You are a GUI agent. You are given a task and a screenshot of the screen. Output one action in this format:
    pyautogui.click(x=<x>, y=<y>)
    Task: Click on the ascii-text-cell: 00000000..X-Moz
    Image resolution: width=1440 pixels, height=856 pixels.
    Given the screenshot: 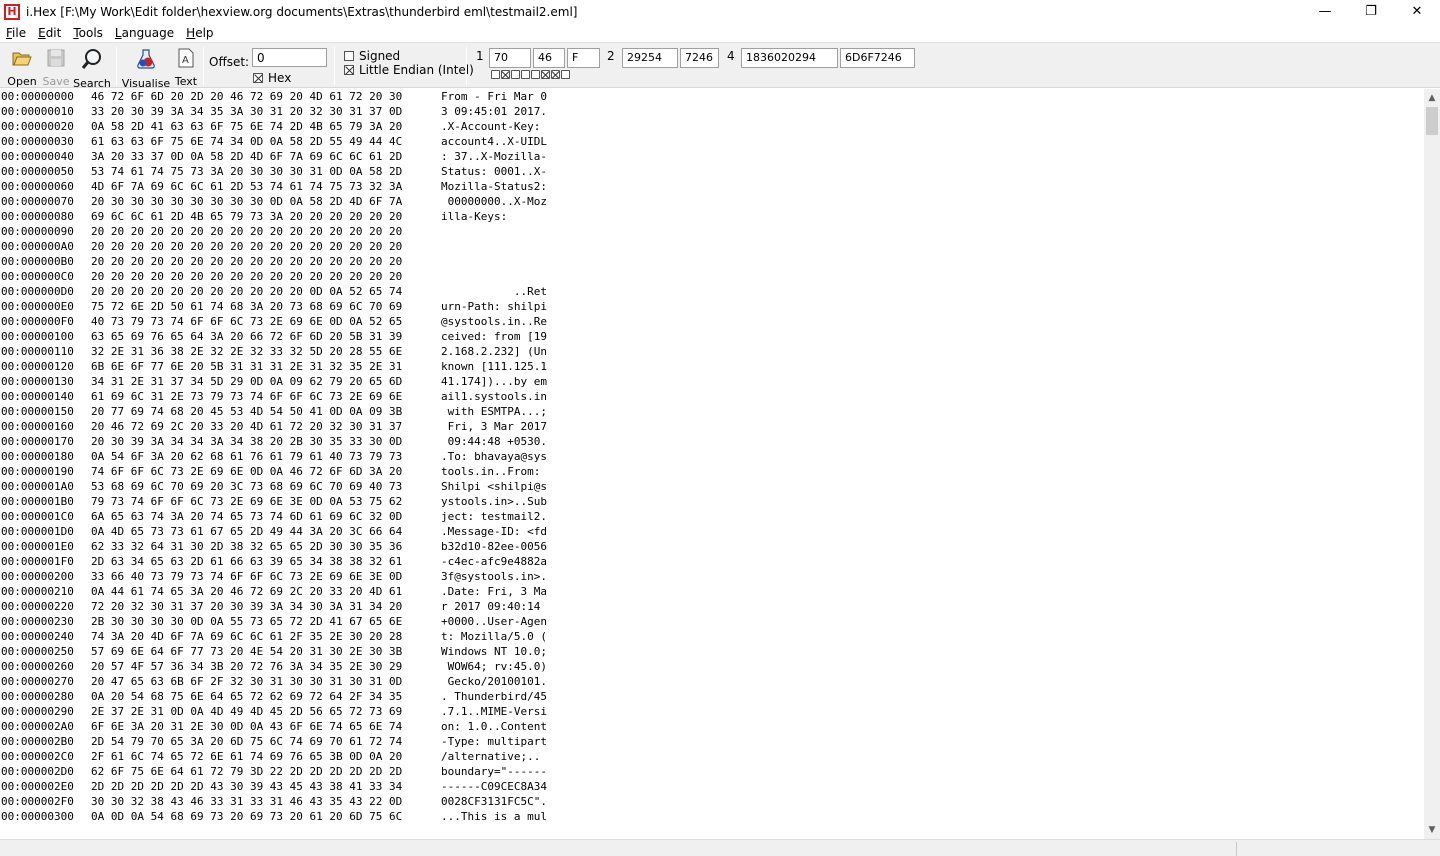 What is the action you would take?
    pyautogui.click(x=501, y=201)
    